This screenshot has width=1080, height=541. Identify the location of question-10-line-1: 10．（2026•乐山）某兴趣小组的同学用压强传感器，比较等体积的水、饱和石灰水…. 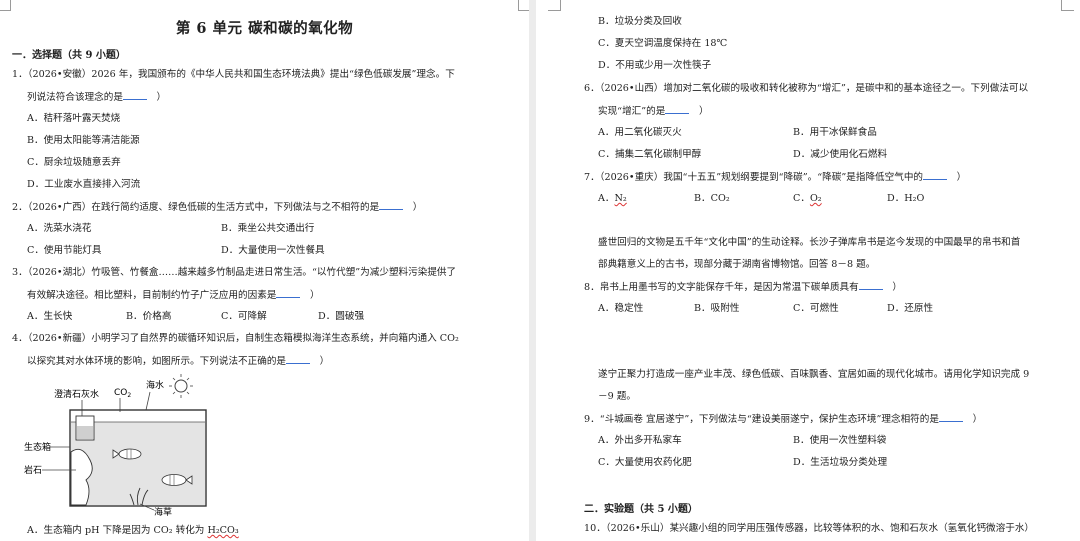
(809, 528).